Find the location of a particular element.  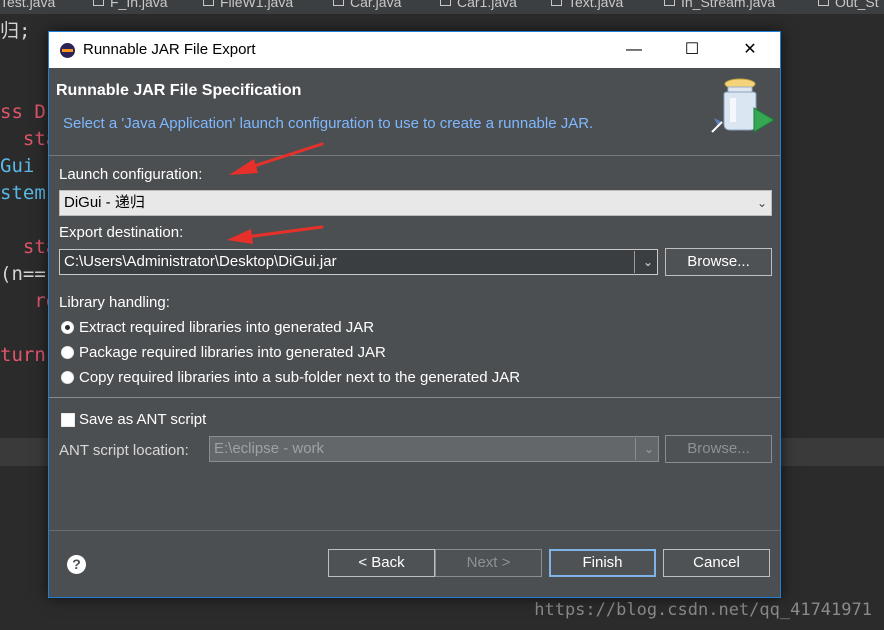

annotation-arrow-launch is located at coordinates (276, 158).